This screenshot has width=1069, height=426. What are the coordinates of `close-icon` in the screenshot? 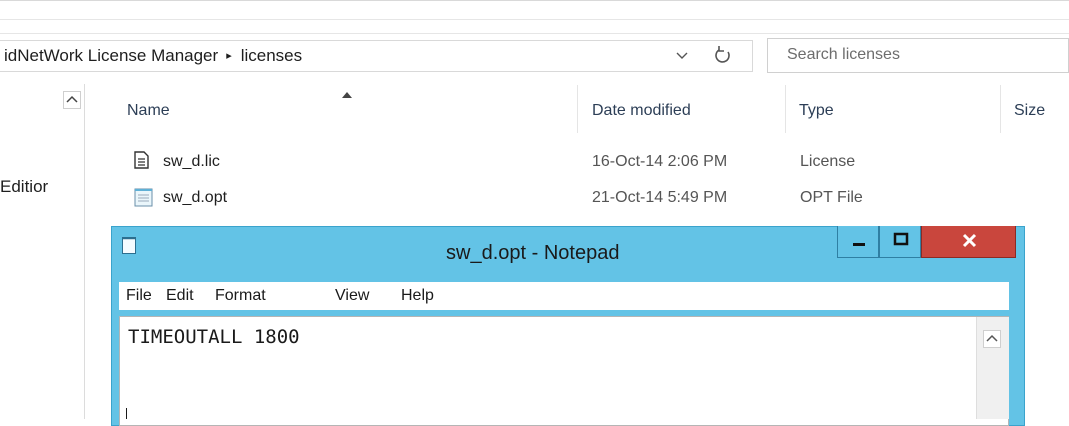 It's located at (968, 243).